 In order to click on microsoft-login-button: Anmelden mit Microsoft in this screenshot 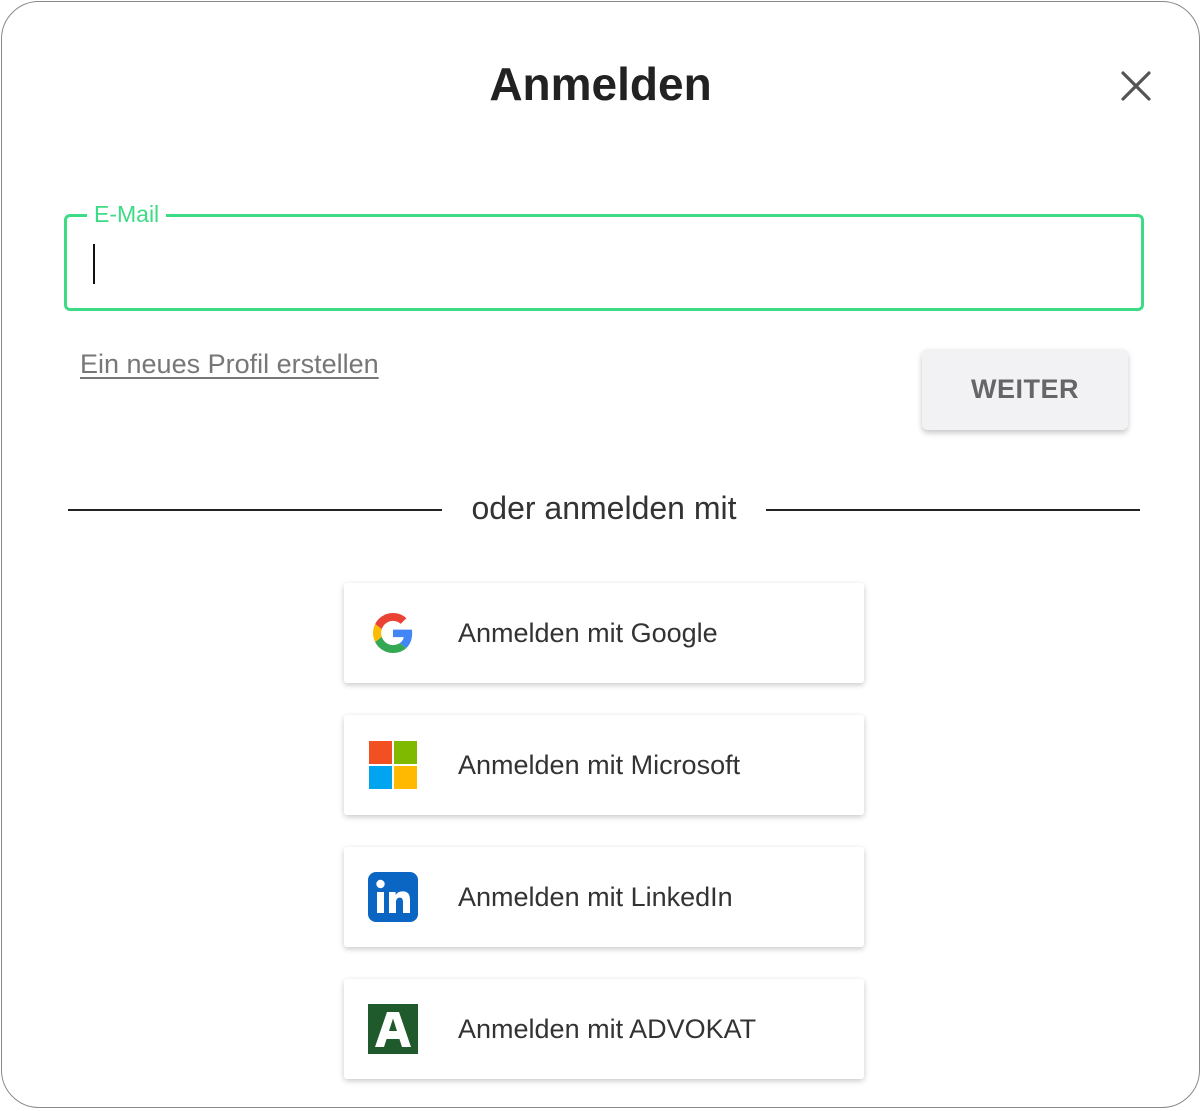, I will do `click(604, 765)`.